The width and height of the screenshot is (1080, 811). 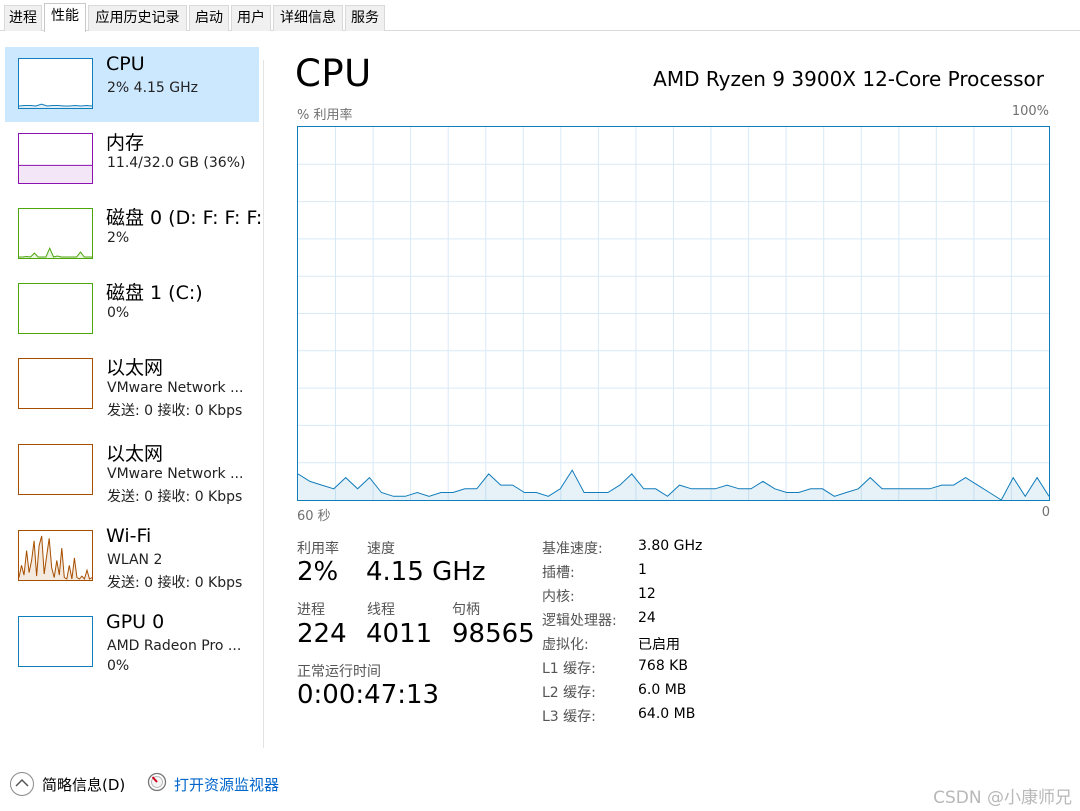 I want to click on fewer-details-link: 简略信息(D), so click(x=83, y=784).